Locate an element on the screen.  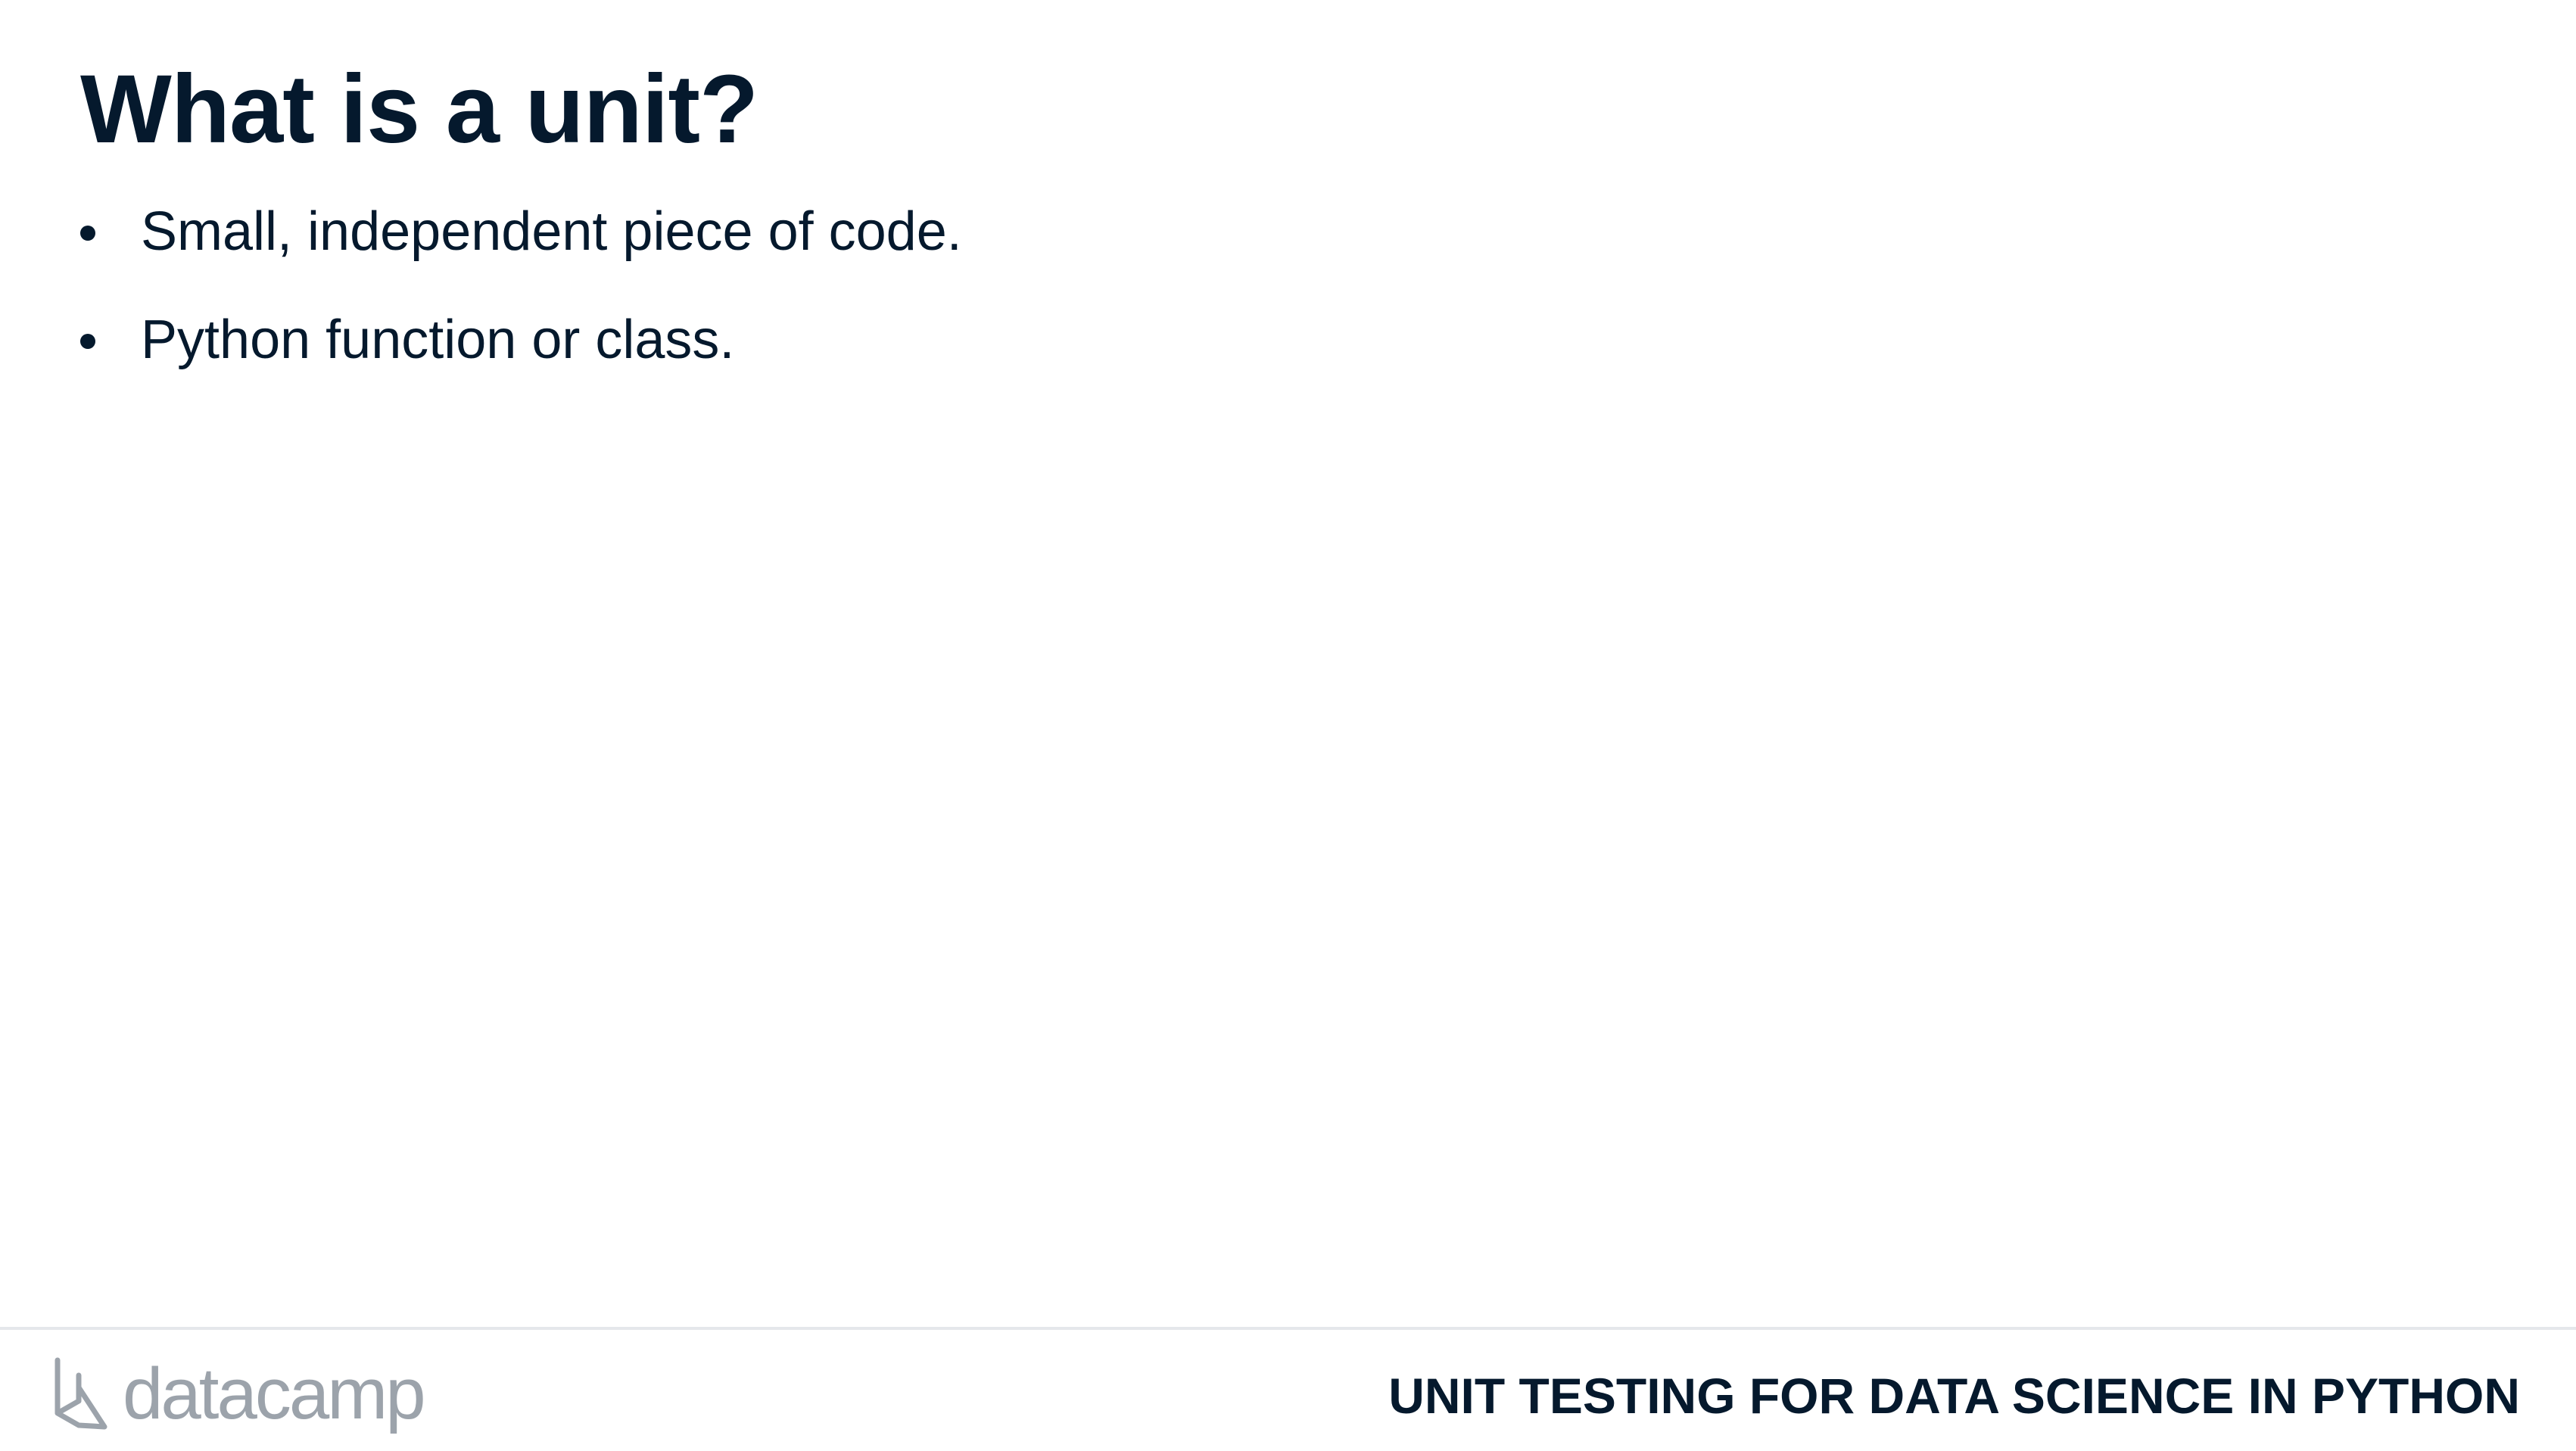
bullet-item: Small, independent piece of code. is located at coordinates (521, 248).